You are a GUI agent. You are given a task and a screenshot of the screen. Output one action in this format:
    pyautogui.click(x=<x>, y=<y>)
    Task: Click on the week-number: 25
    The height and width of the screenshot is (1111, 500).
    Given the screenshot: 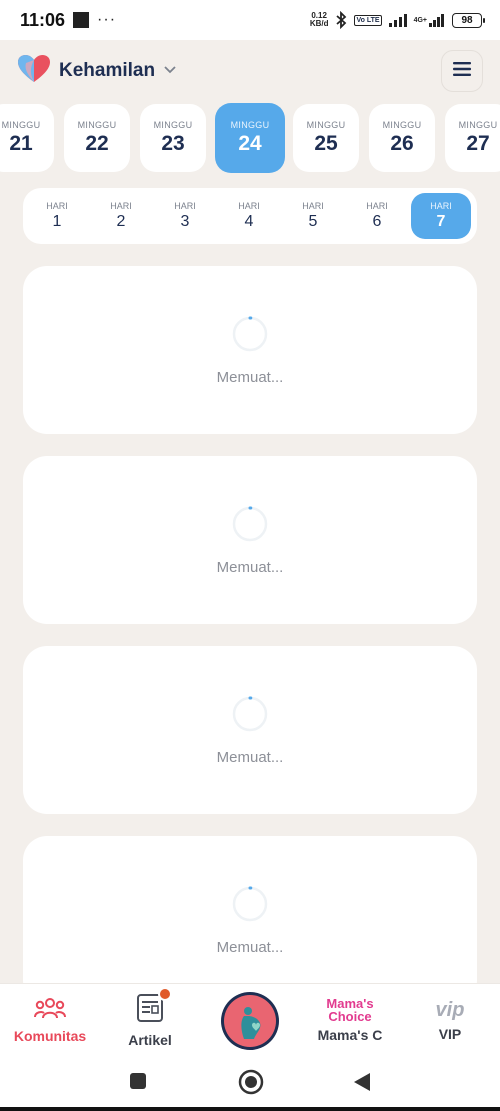 What is the action you would take?
    pyautogui.click(x=326, y=143)
    